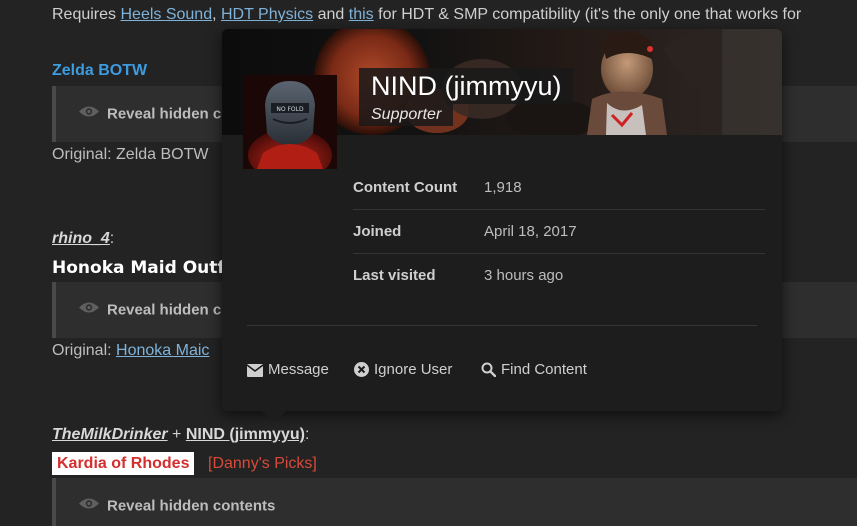  Describe the element at coordinates (176, 434) in the screenshot. I see `author-join: +` at that location.